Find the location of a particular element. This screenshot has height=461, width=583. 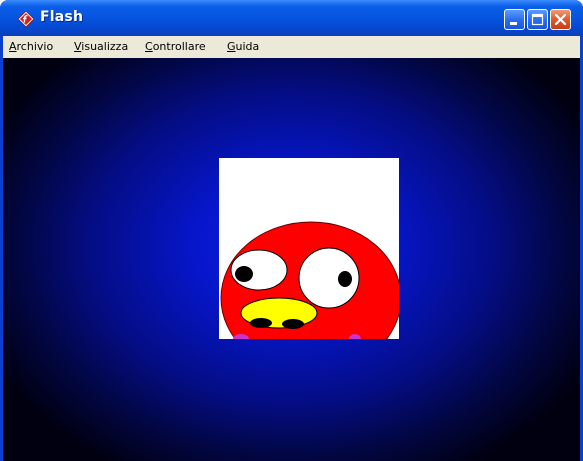

menu-archivio: Archivio is located at coordinates (31, 46).